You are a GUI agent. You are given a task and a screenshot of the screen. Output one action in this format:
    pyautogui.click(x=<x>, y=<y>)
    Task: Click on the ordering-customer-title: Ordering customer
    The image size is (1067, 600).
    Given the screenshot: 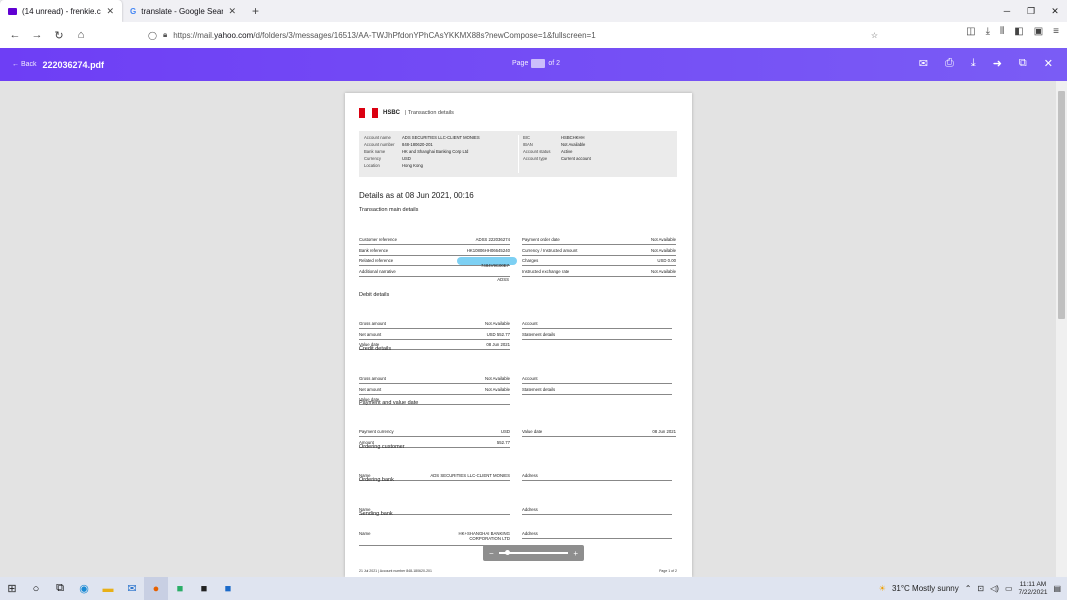 What is the action you would take?
    pyautogui.click(x=382, y=447)
    